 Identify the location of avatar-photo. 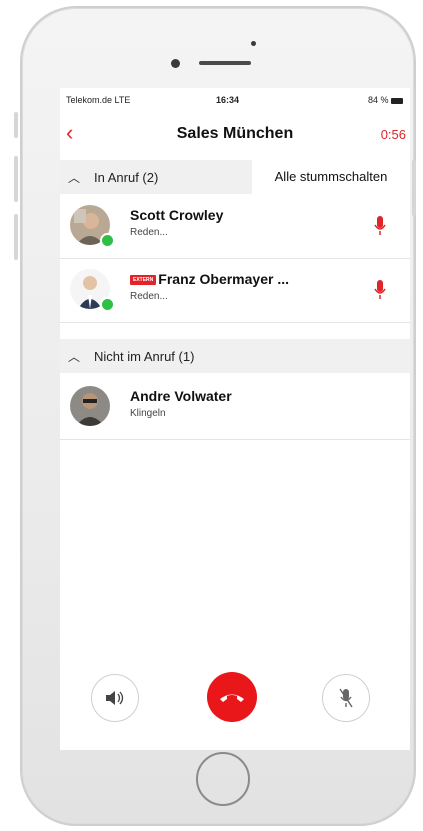
(90, 406).